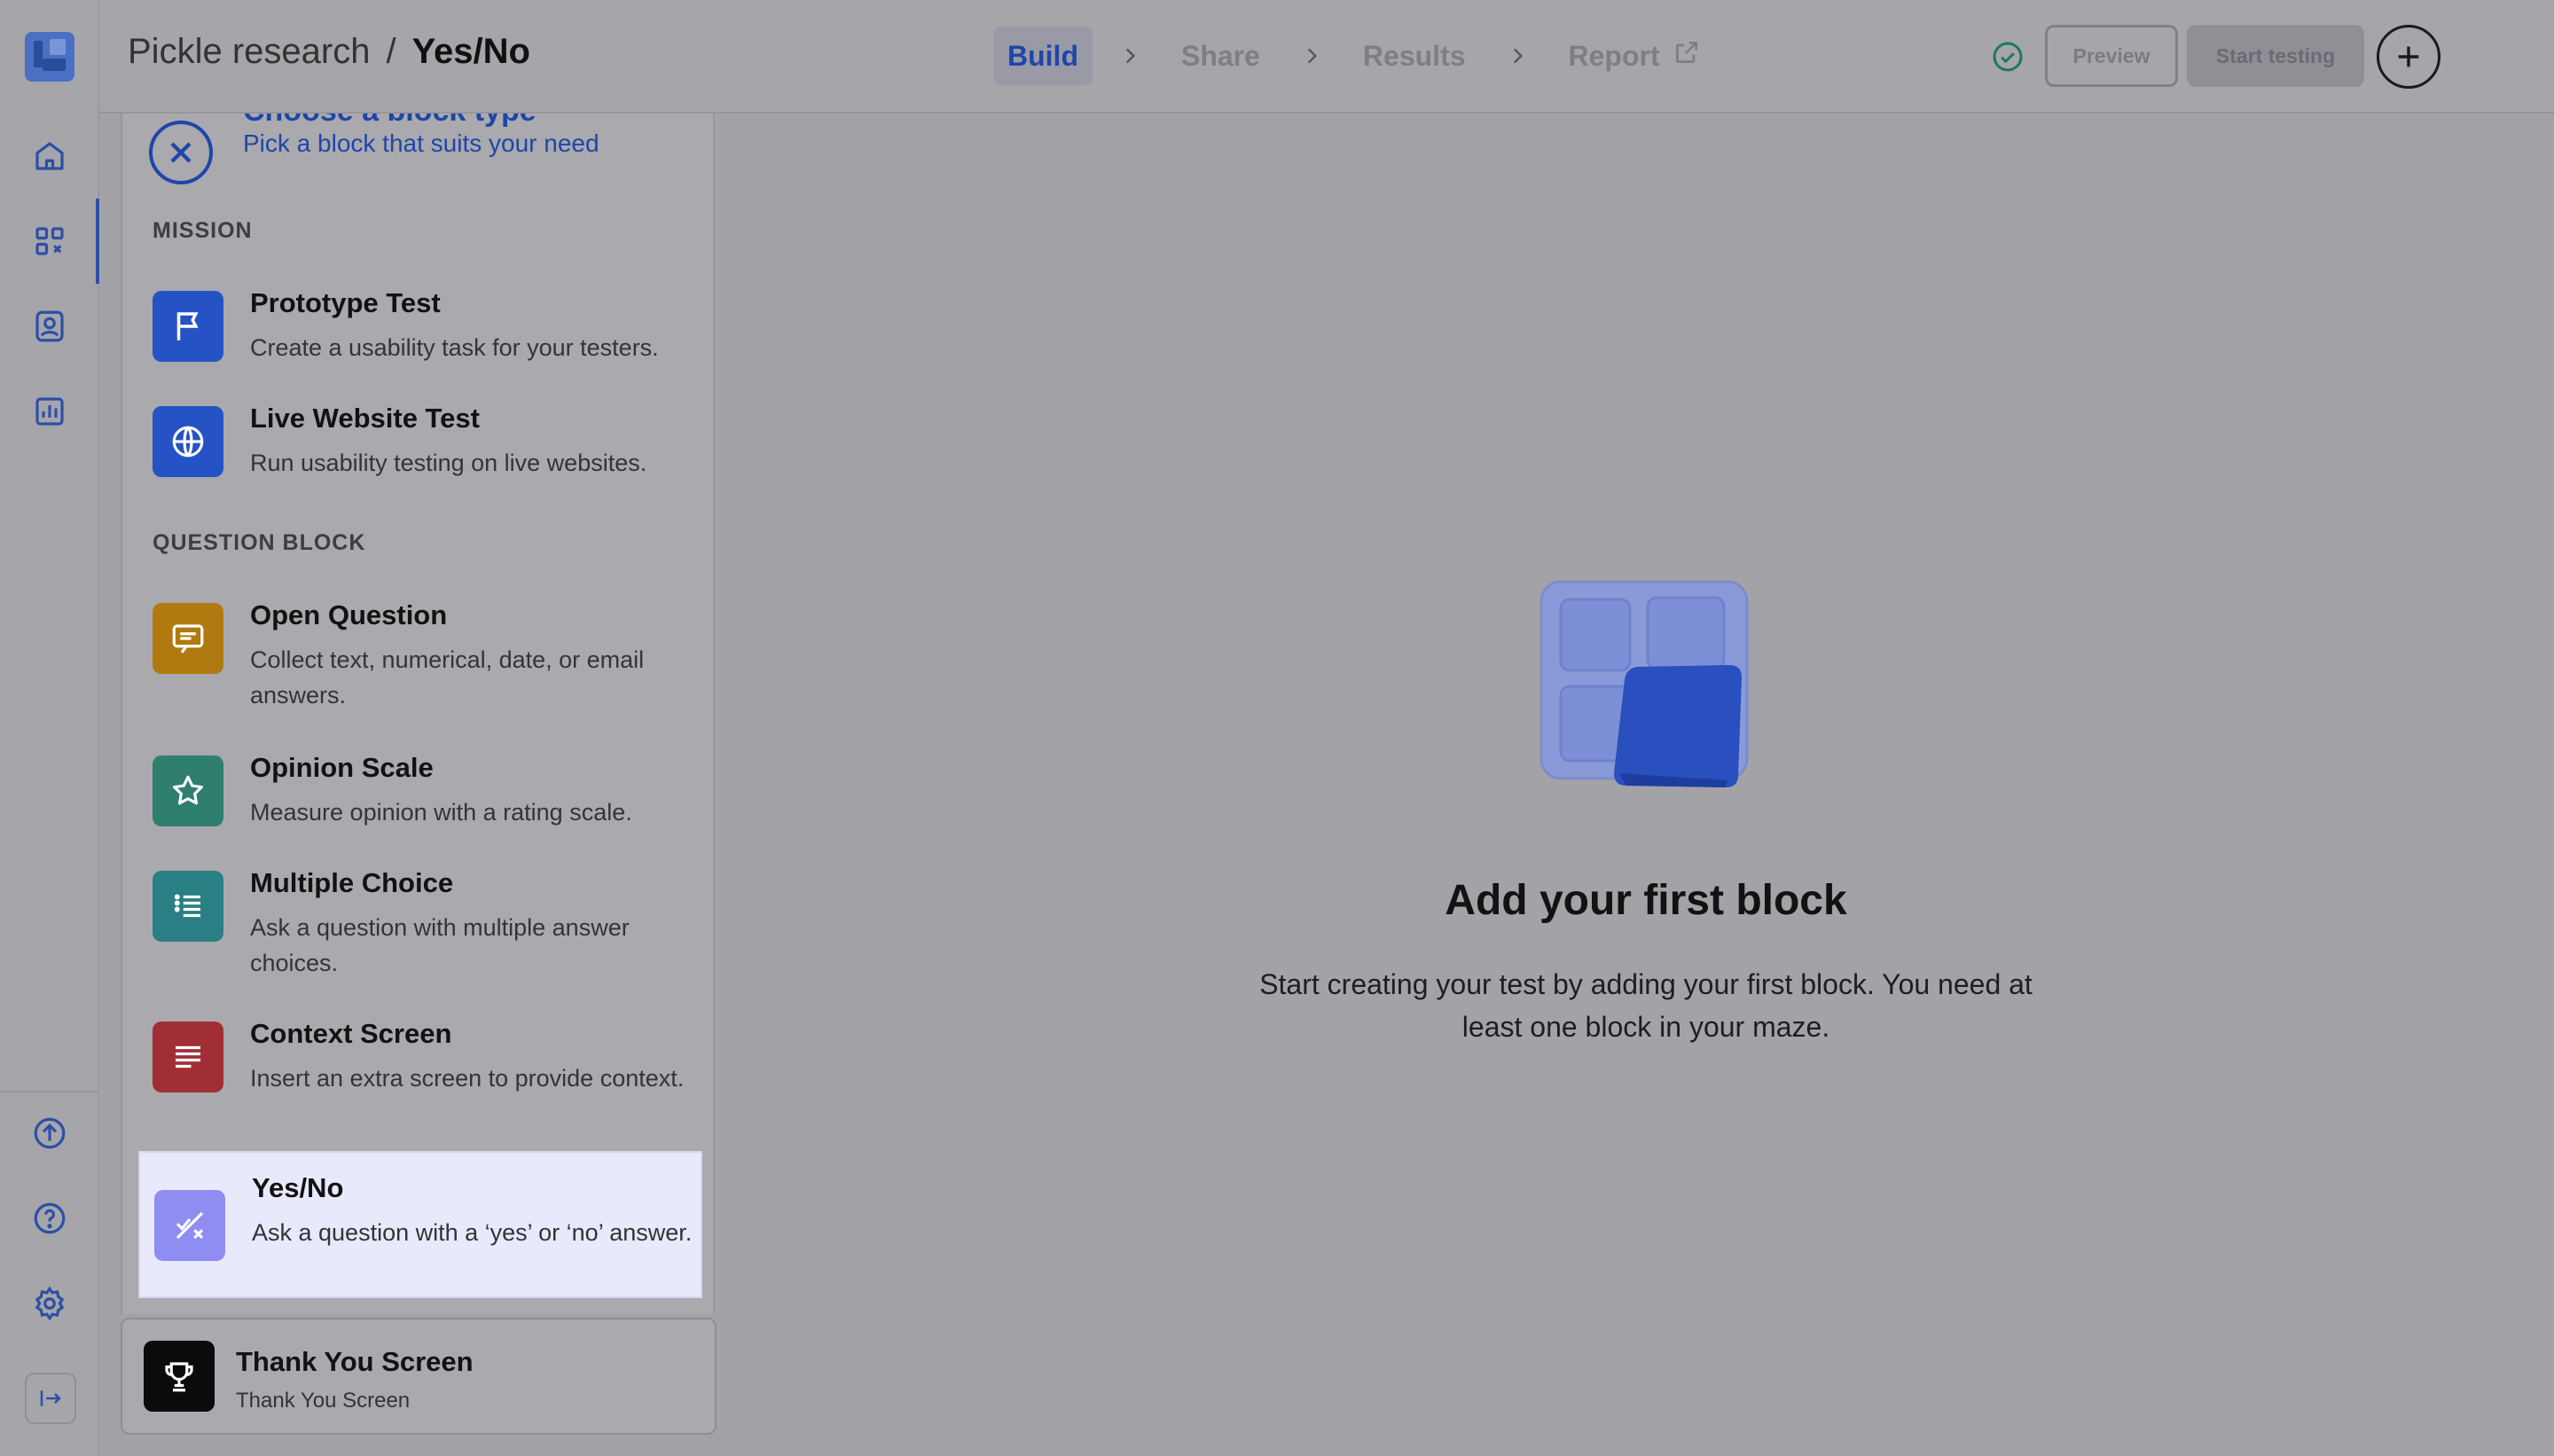 This screenshot has height=1456, width=2554. Describe the element at coordinates (188, 441) in the screenshot. I see `globe-icon` at that location.